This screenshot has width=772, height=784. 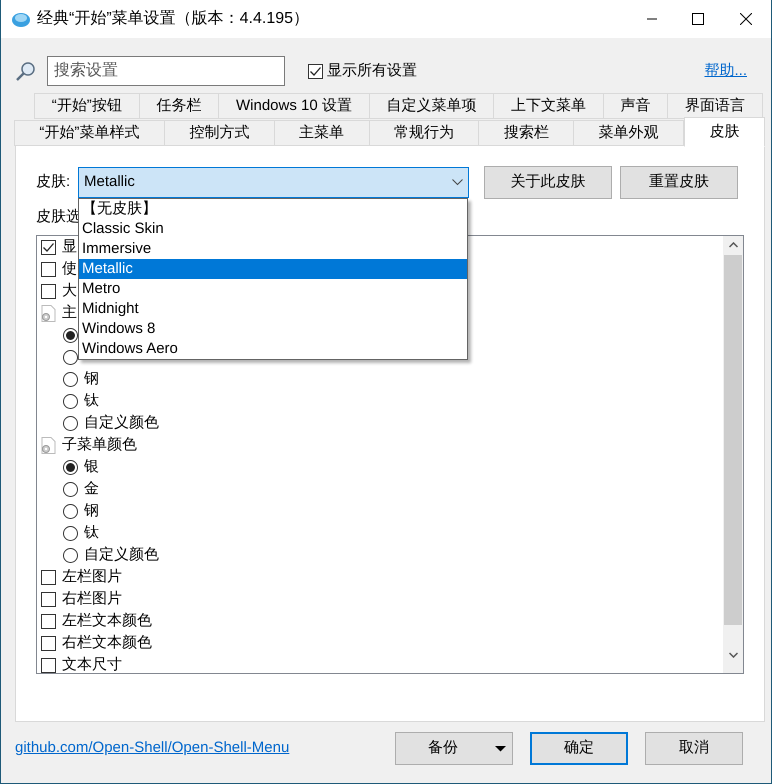 What do you see at coordinates (92, 663) in the screenshot?
I see `option-label: 文本尺寸` at bounding box center [92, 663].